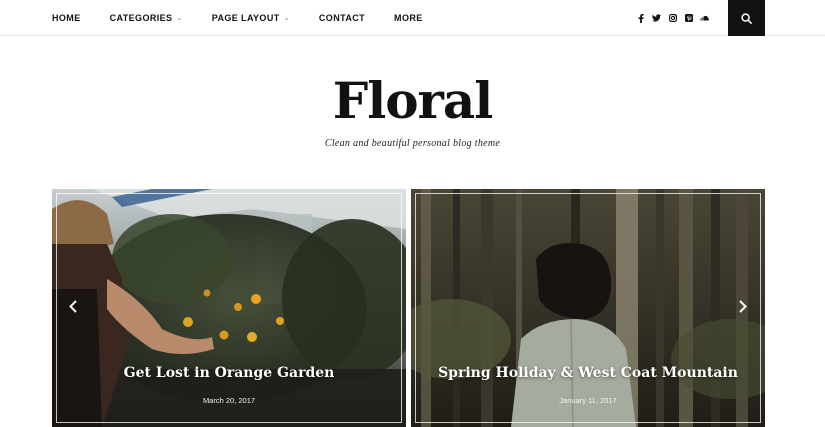 The width and height of the screenshot is (825, 427). What do you see at coordinates (656, 18) in the screenshot?
I see `twitter-icon` at bounding box center [656, 18].